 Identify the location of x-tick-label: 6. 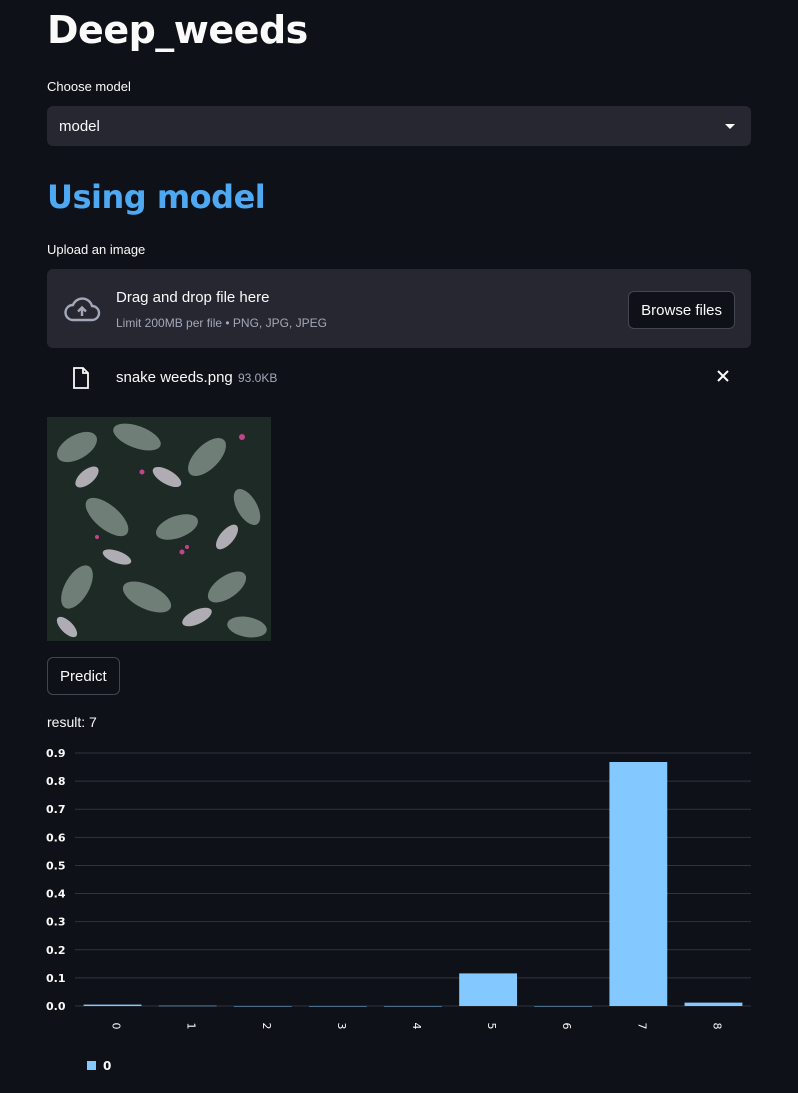
(566, 1026).